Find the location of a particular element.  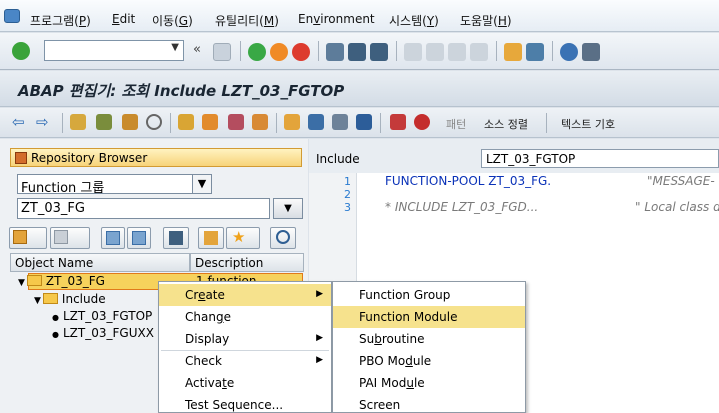

stop-icon is located at coordinates (422, 122).